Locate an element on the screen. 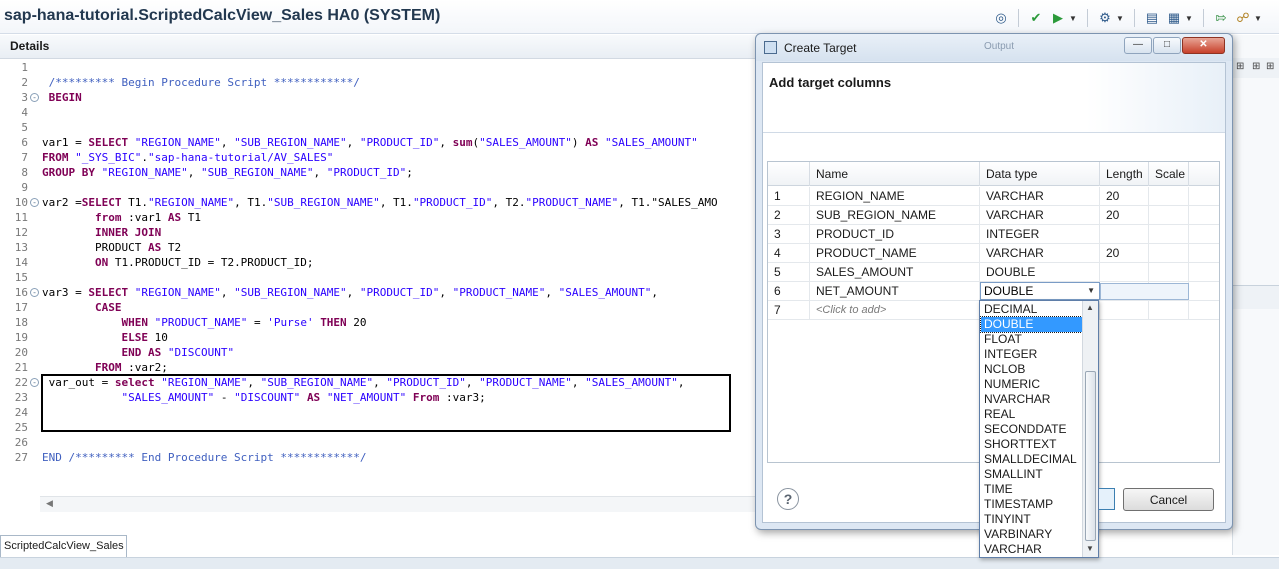 The height and width of the screenshot is (569, 1279). table-row: 1 REGION_NAME VARCHAR 20 is located at coordinates (993, 196).